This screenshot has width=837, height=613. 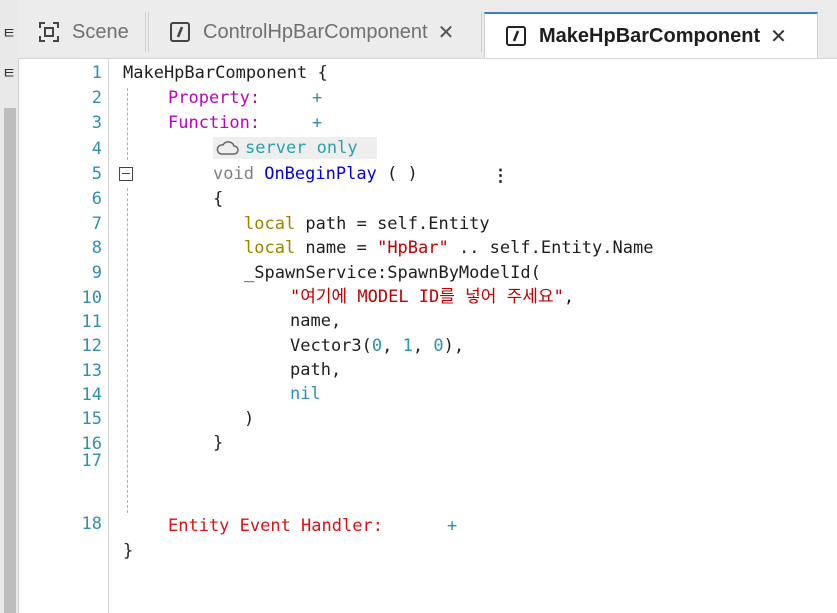 I want to click on function-parens: ( ), so click(x=402, y=174).